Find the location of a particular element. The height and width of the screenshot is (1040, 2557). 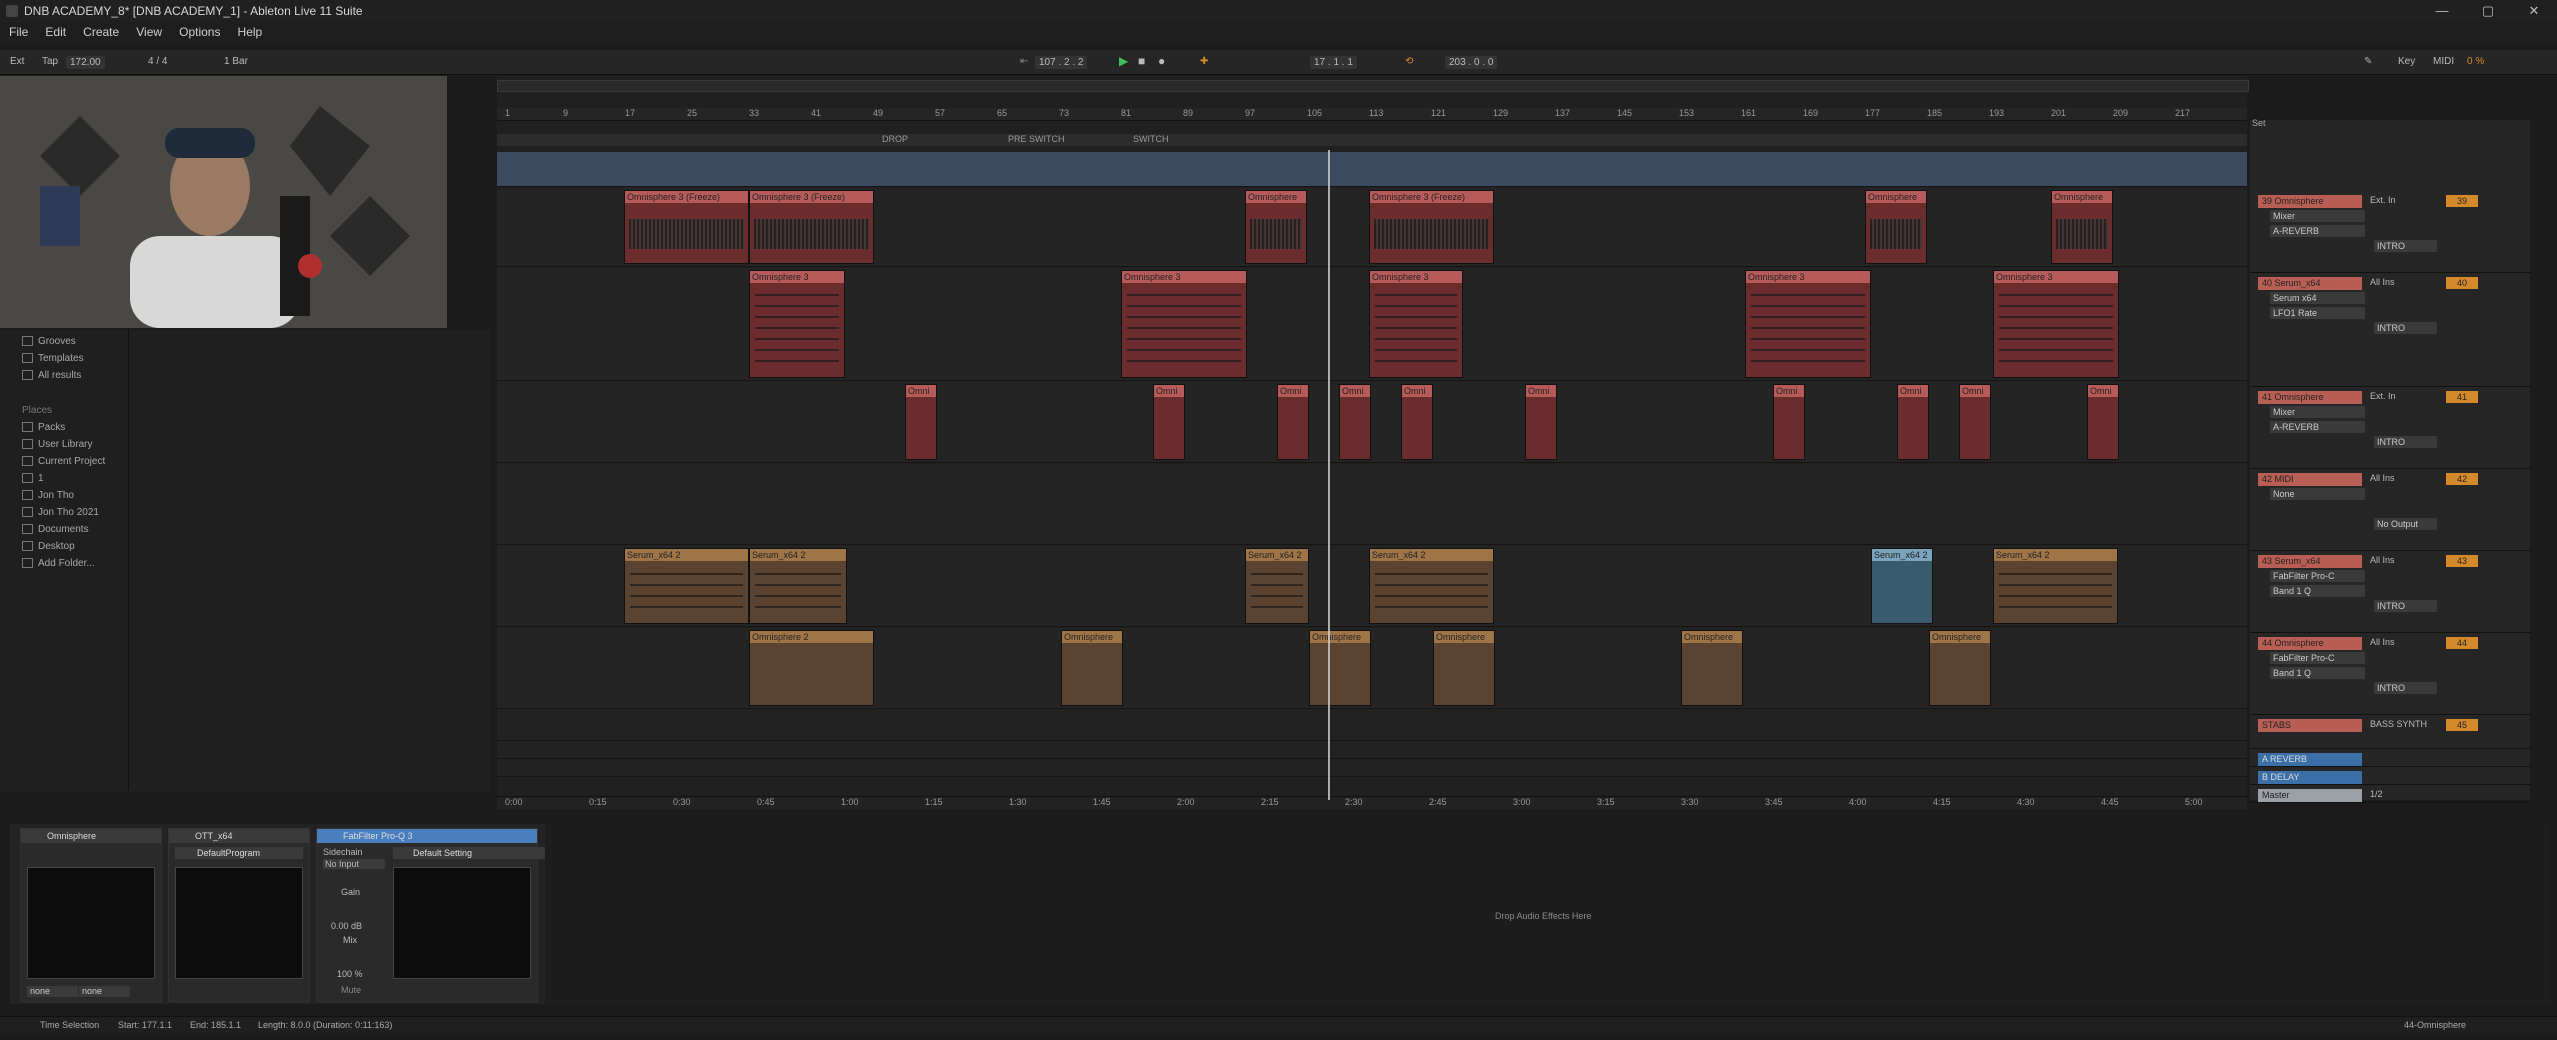

device-omnisphere: Omnisphere none none is located at coordinates (91, 915).